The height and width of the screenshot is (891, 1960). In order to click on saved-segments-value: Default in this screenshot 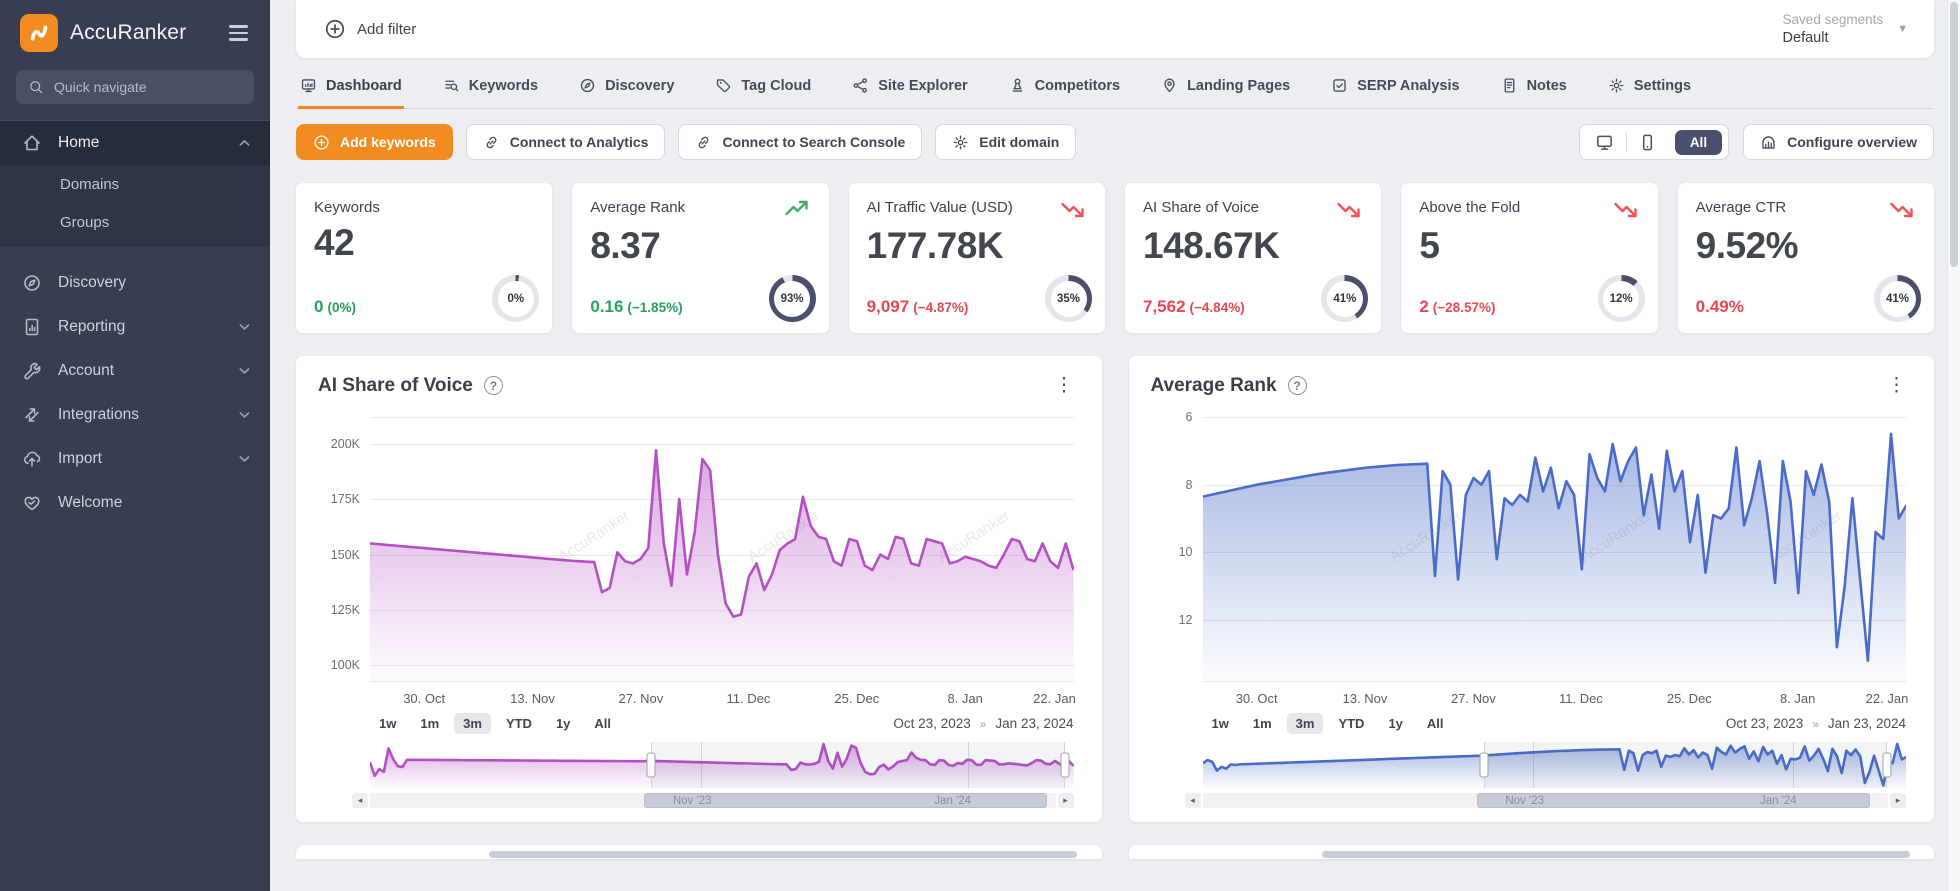, I will do `click(1805, 38)`.